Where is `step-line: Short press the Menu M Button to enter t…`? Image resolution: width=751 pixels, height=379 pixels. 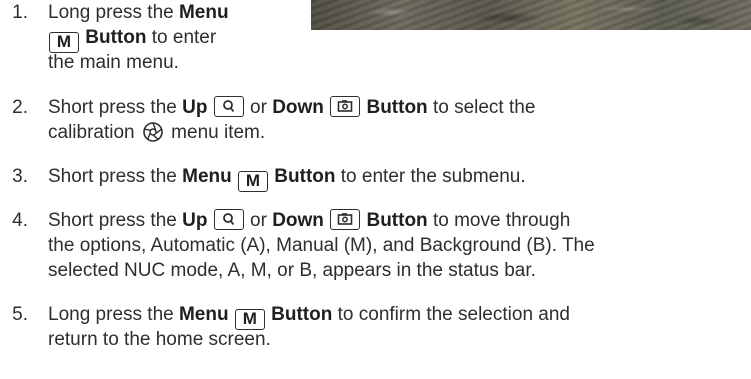
step-line: Short press the Menu M Button to enter t… is located at coordinates (287, 178).